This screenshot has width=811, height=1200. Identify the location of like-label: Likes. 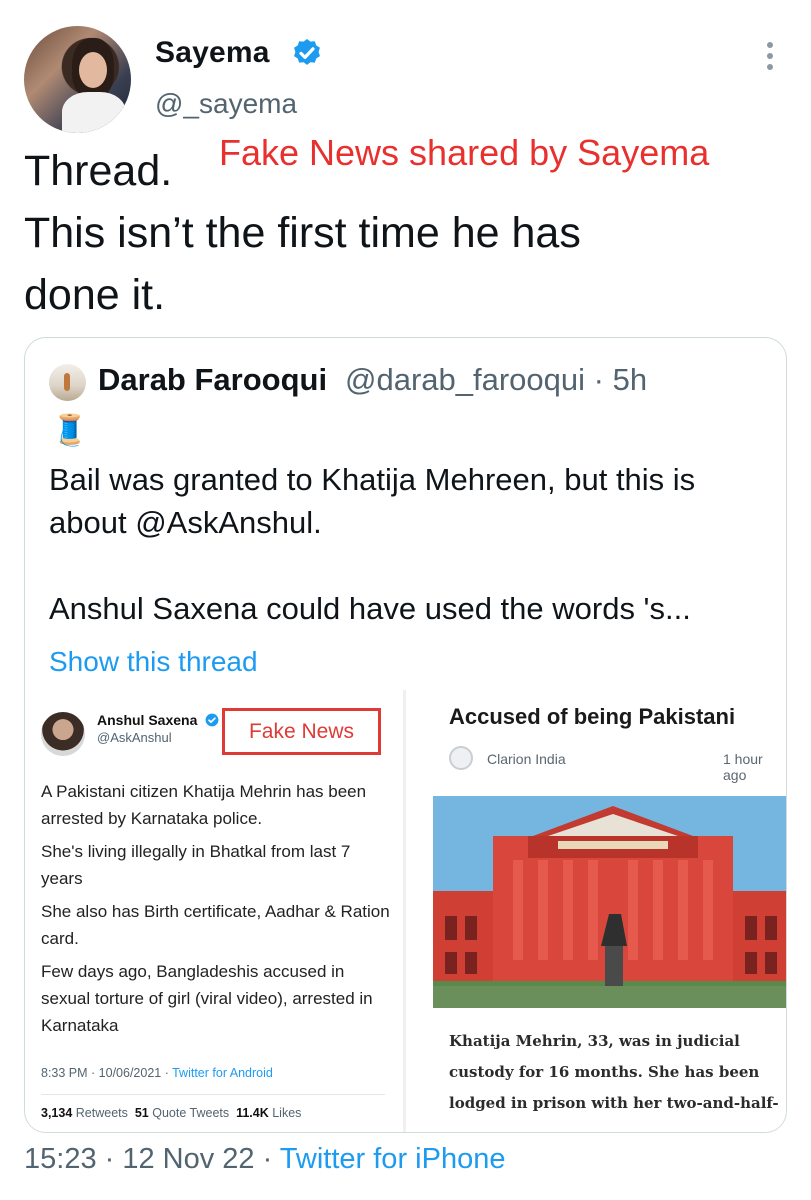
(287, 1113).